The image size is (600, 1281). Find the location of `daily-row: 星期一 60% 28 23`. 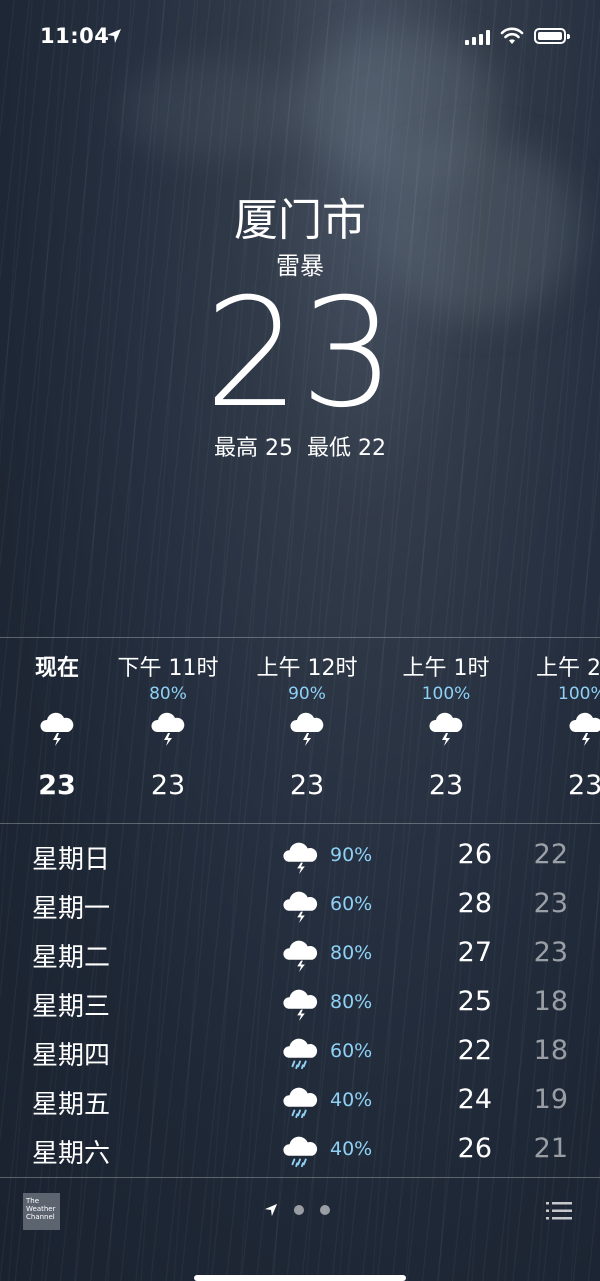

daily-row: 星期一 60% 28 23 is located at coordinates (300, 904).